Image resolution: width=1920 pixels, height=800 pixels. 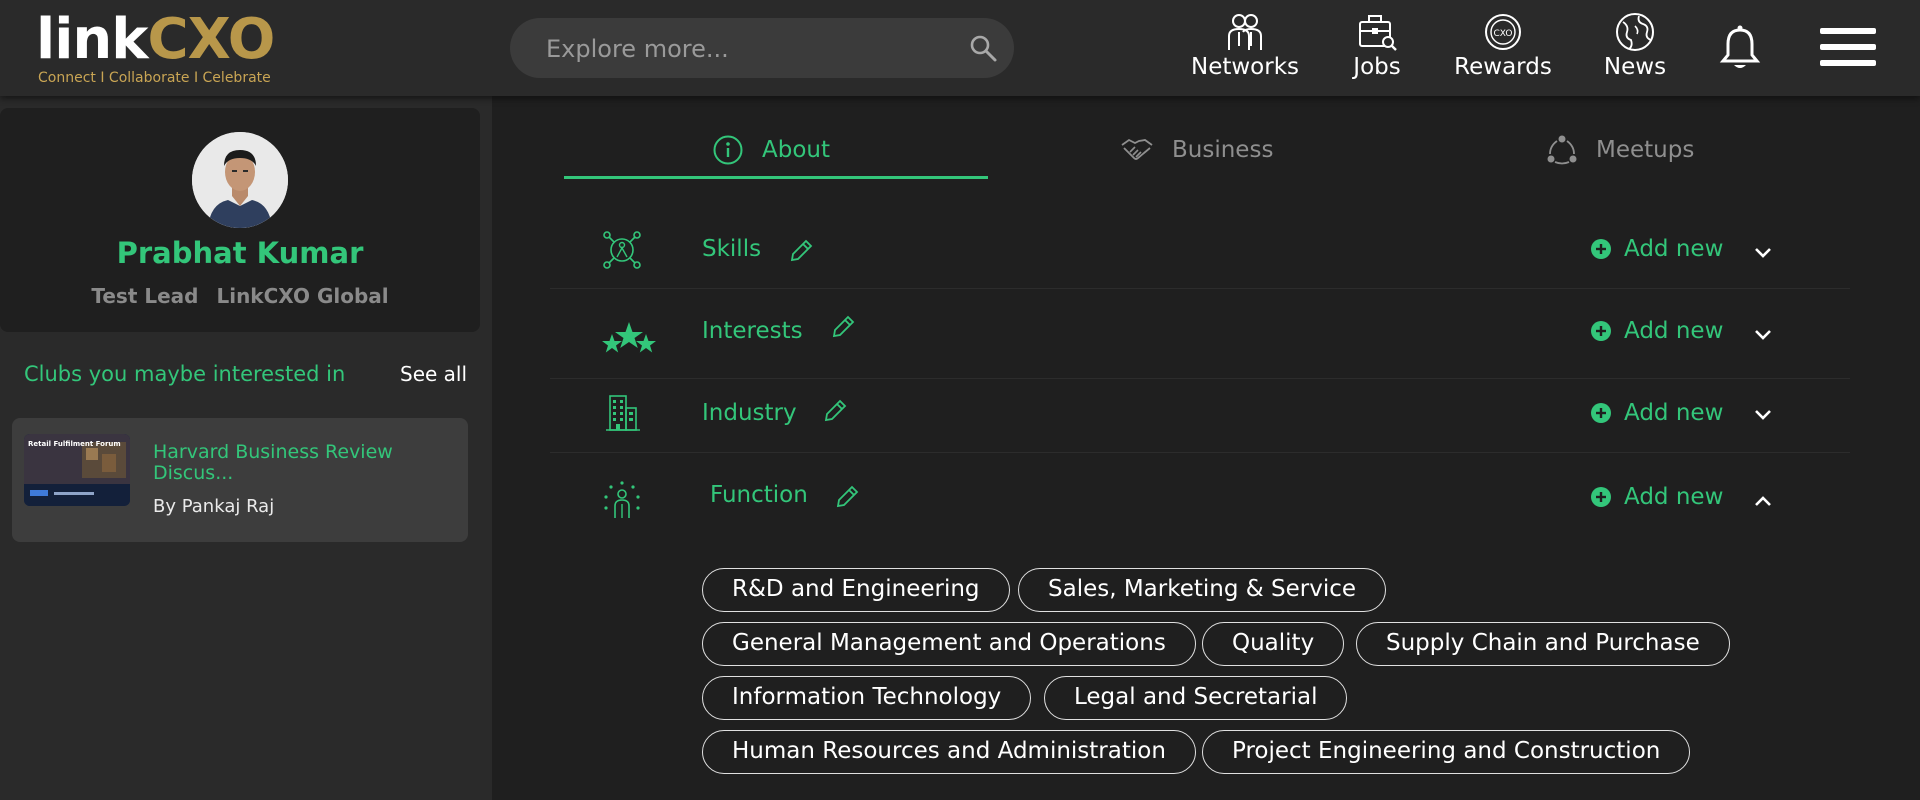 I want to click on function-chip: Project Engineering and Construction, so click(x=1446, y=752).